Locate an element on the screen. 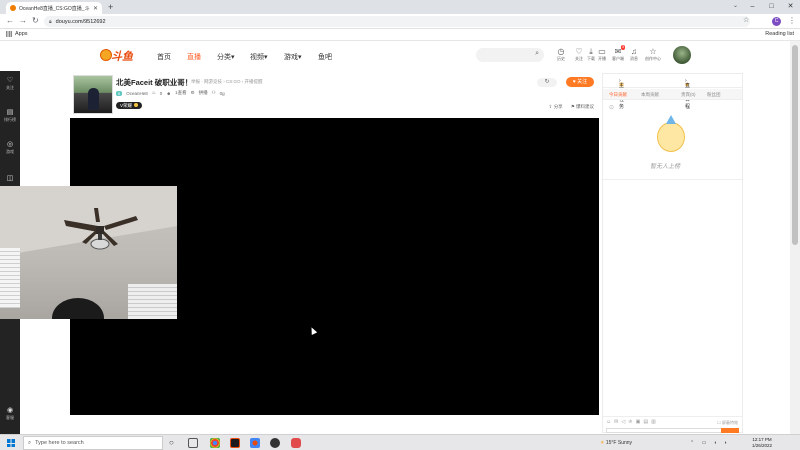 The width and height of the screenshot is (800, 450). nav-home: 首页 is located at coordinates (164, 57).